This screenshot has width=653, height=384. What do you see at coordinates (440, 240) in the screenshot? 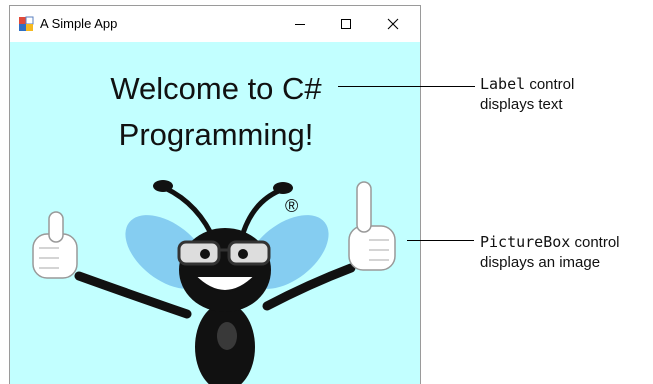
I see `picturebox-callout-line` at bounding box center [440, 240].